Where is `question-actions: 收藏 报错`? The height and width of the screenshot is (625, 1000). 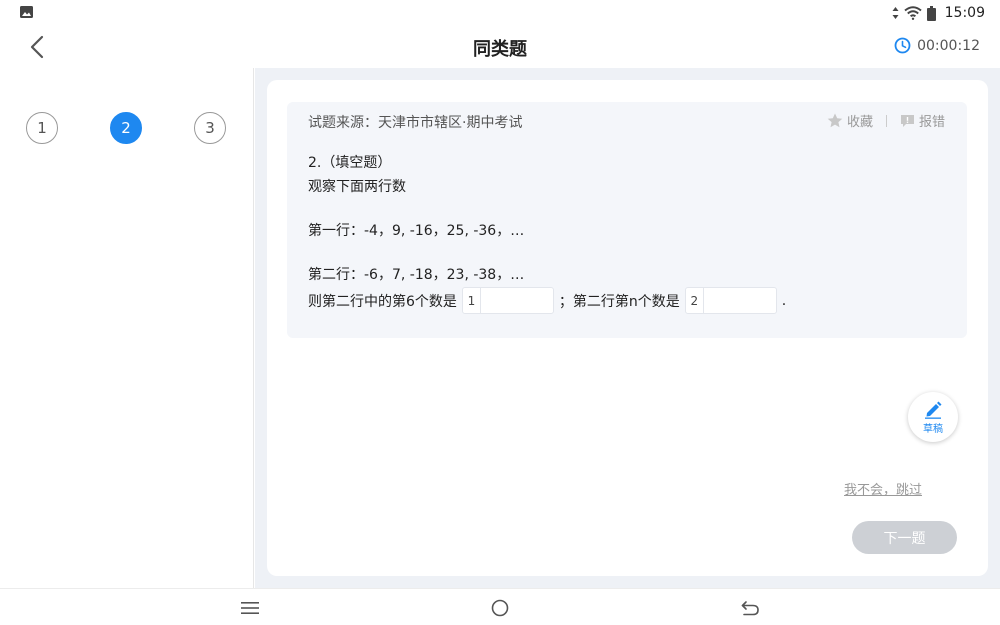 question-actions: 收藏 报错 is located at coordinates (886, 120).